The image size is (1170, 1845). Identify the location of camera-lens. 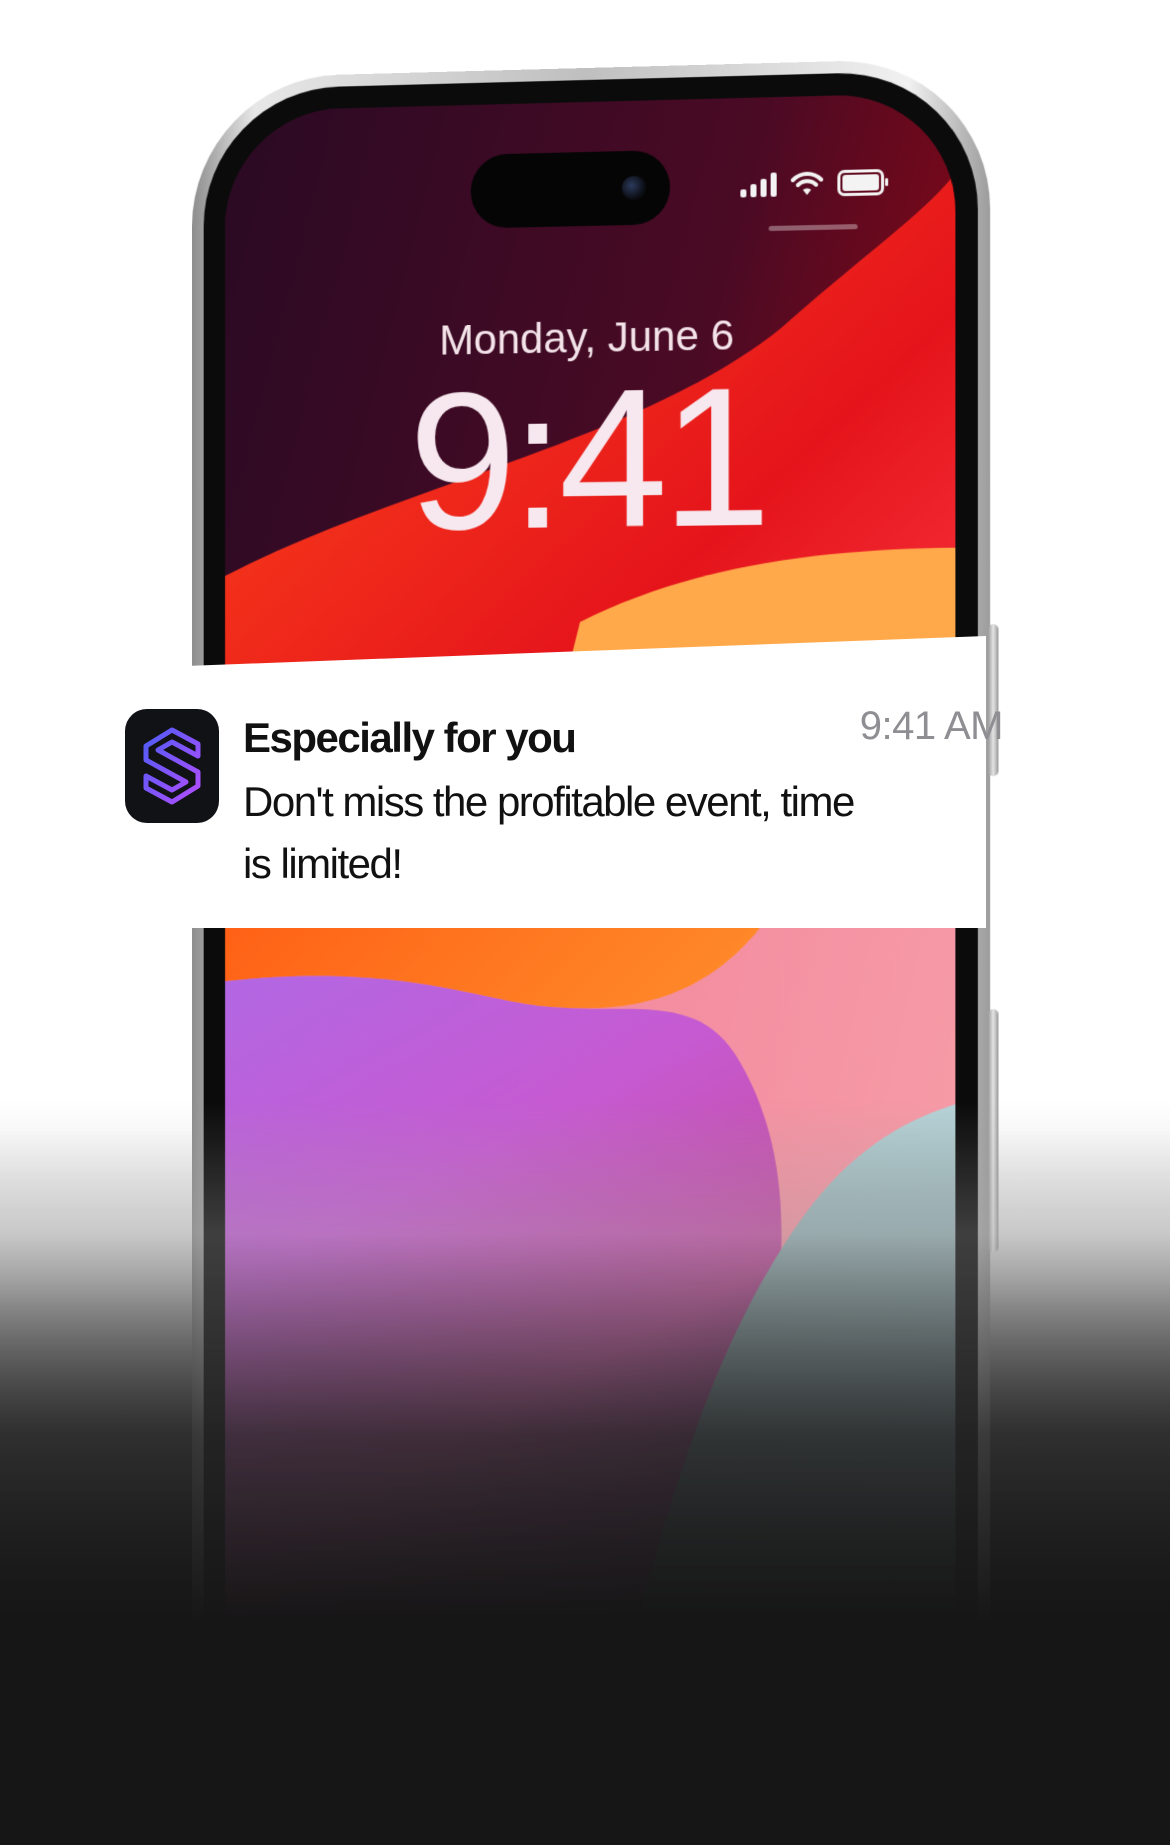
(634, 188).